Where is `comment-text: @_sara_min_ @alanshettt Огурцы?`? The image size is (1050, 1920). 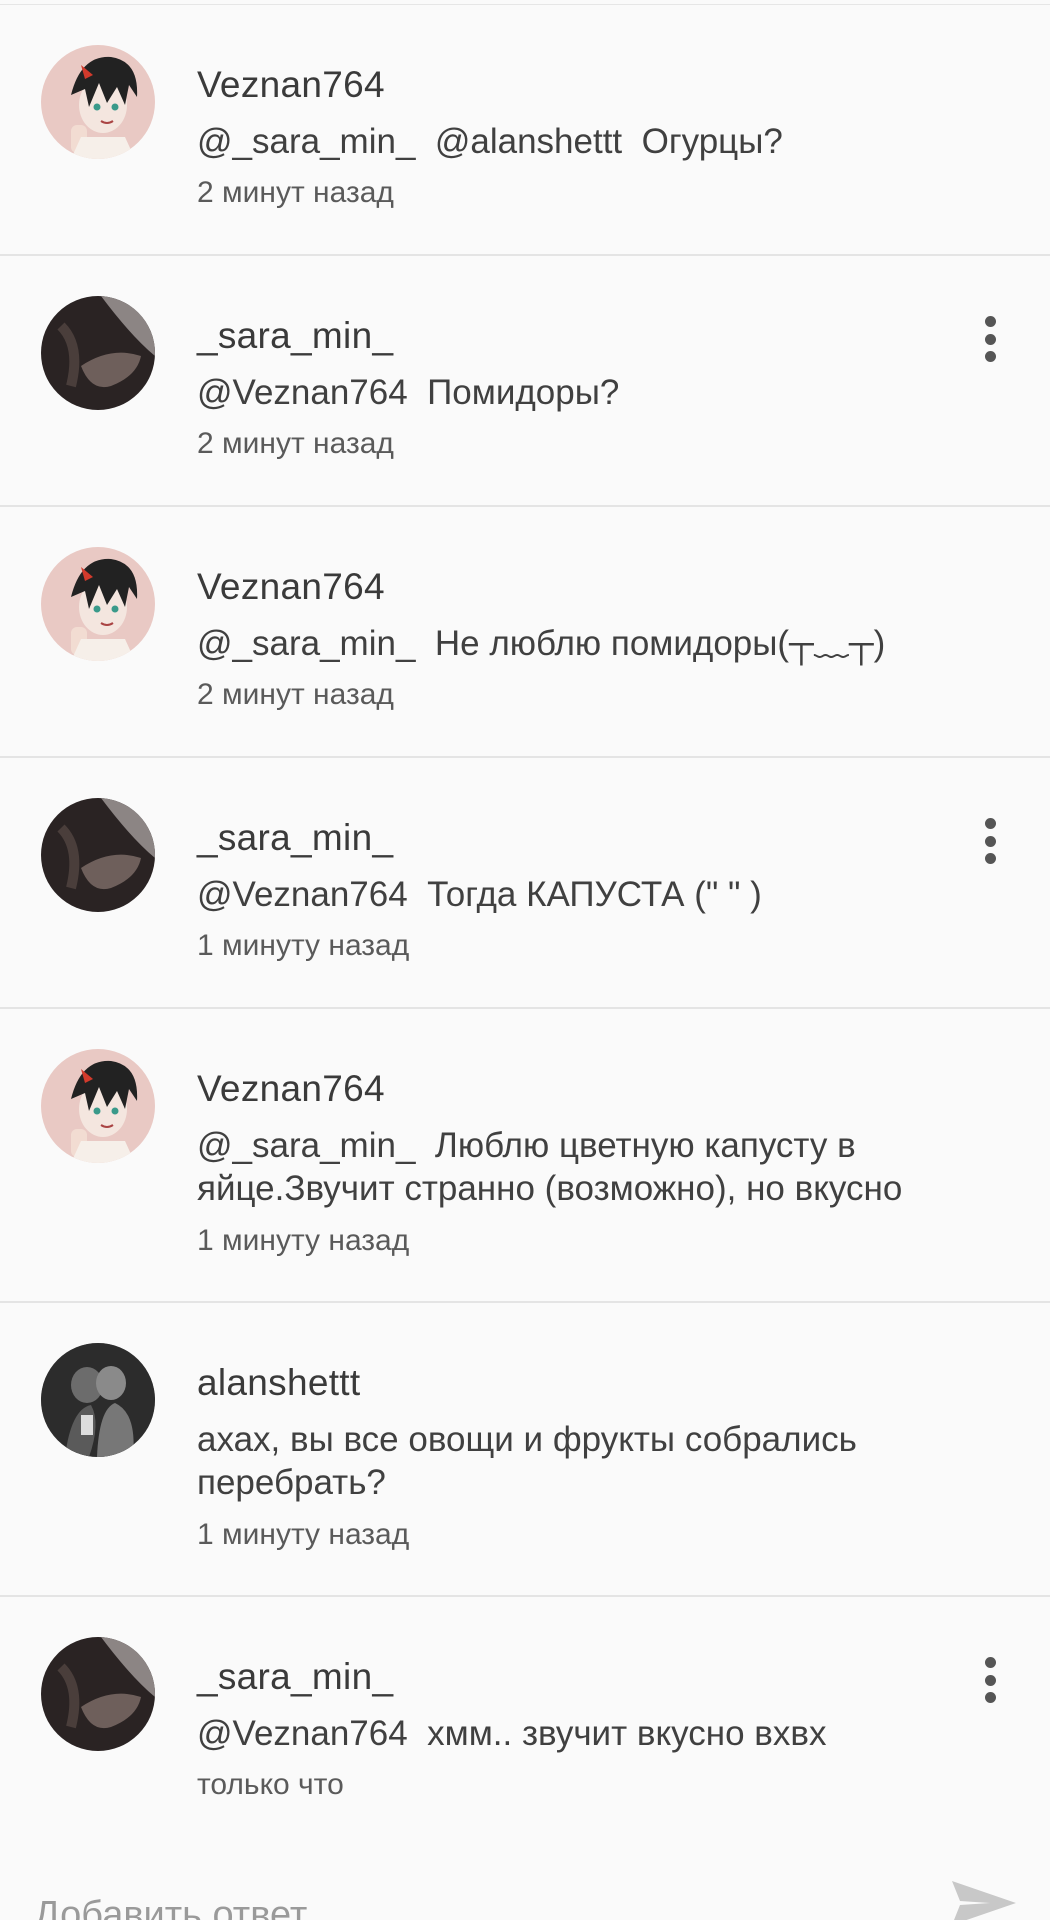
comment-text: @_sara_min_ @alanshettt Огурцы? is located at coordinates (490, 141).